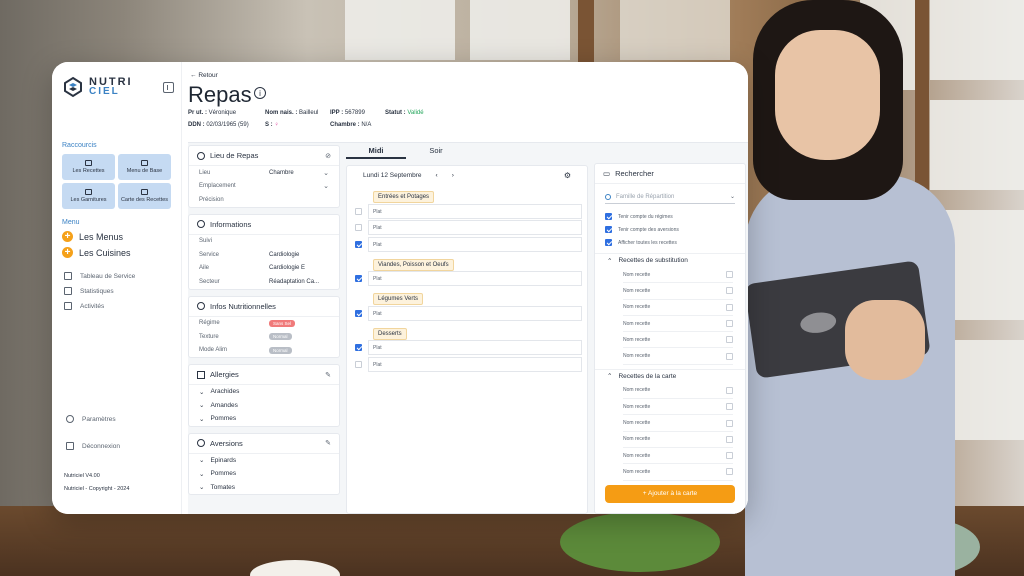 This screenshot has width=1024, height=576. I want to click on allergies-header: Allergies ✎, so click(264, 375).